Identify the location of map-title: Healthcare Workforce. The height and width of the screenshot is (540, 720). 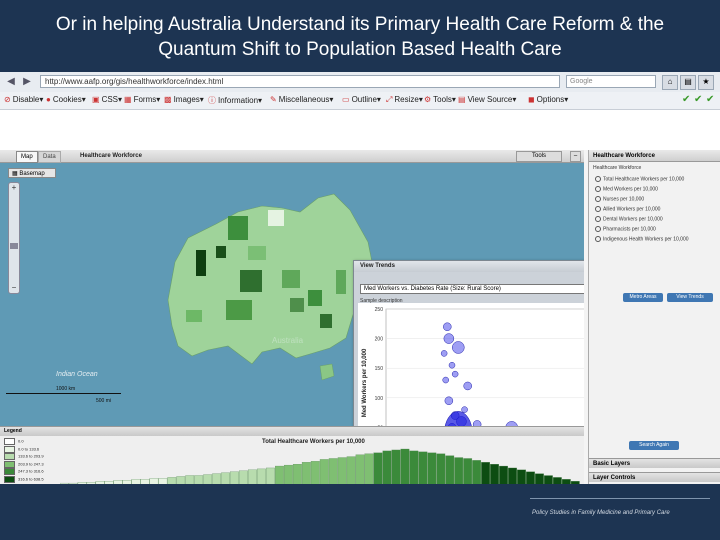
(111, 156).